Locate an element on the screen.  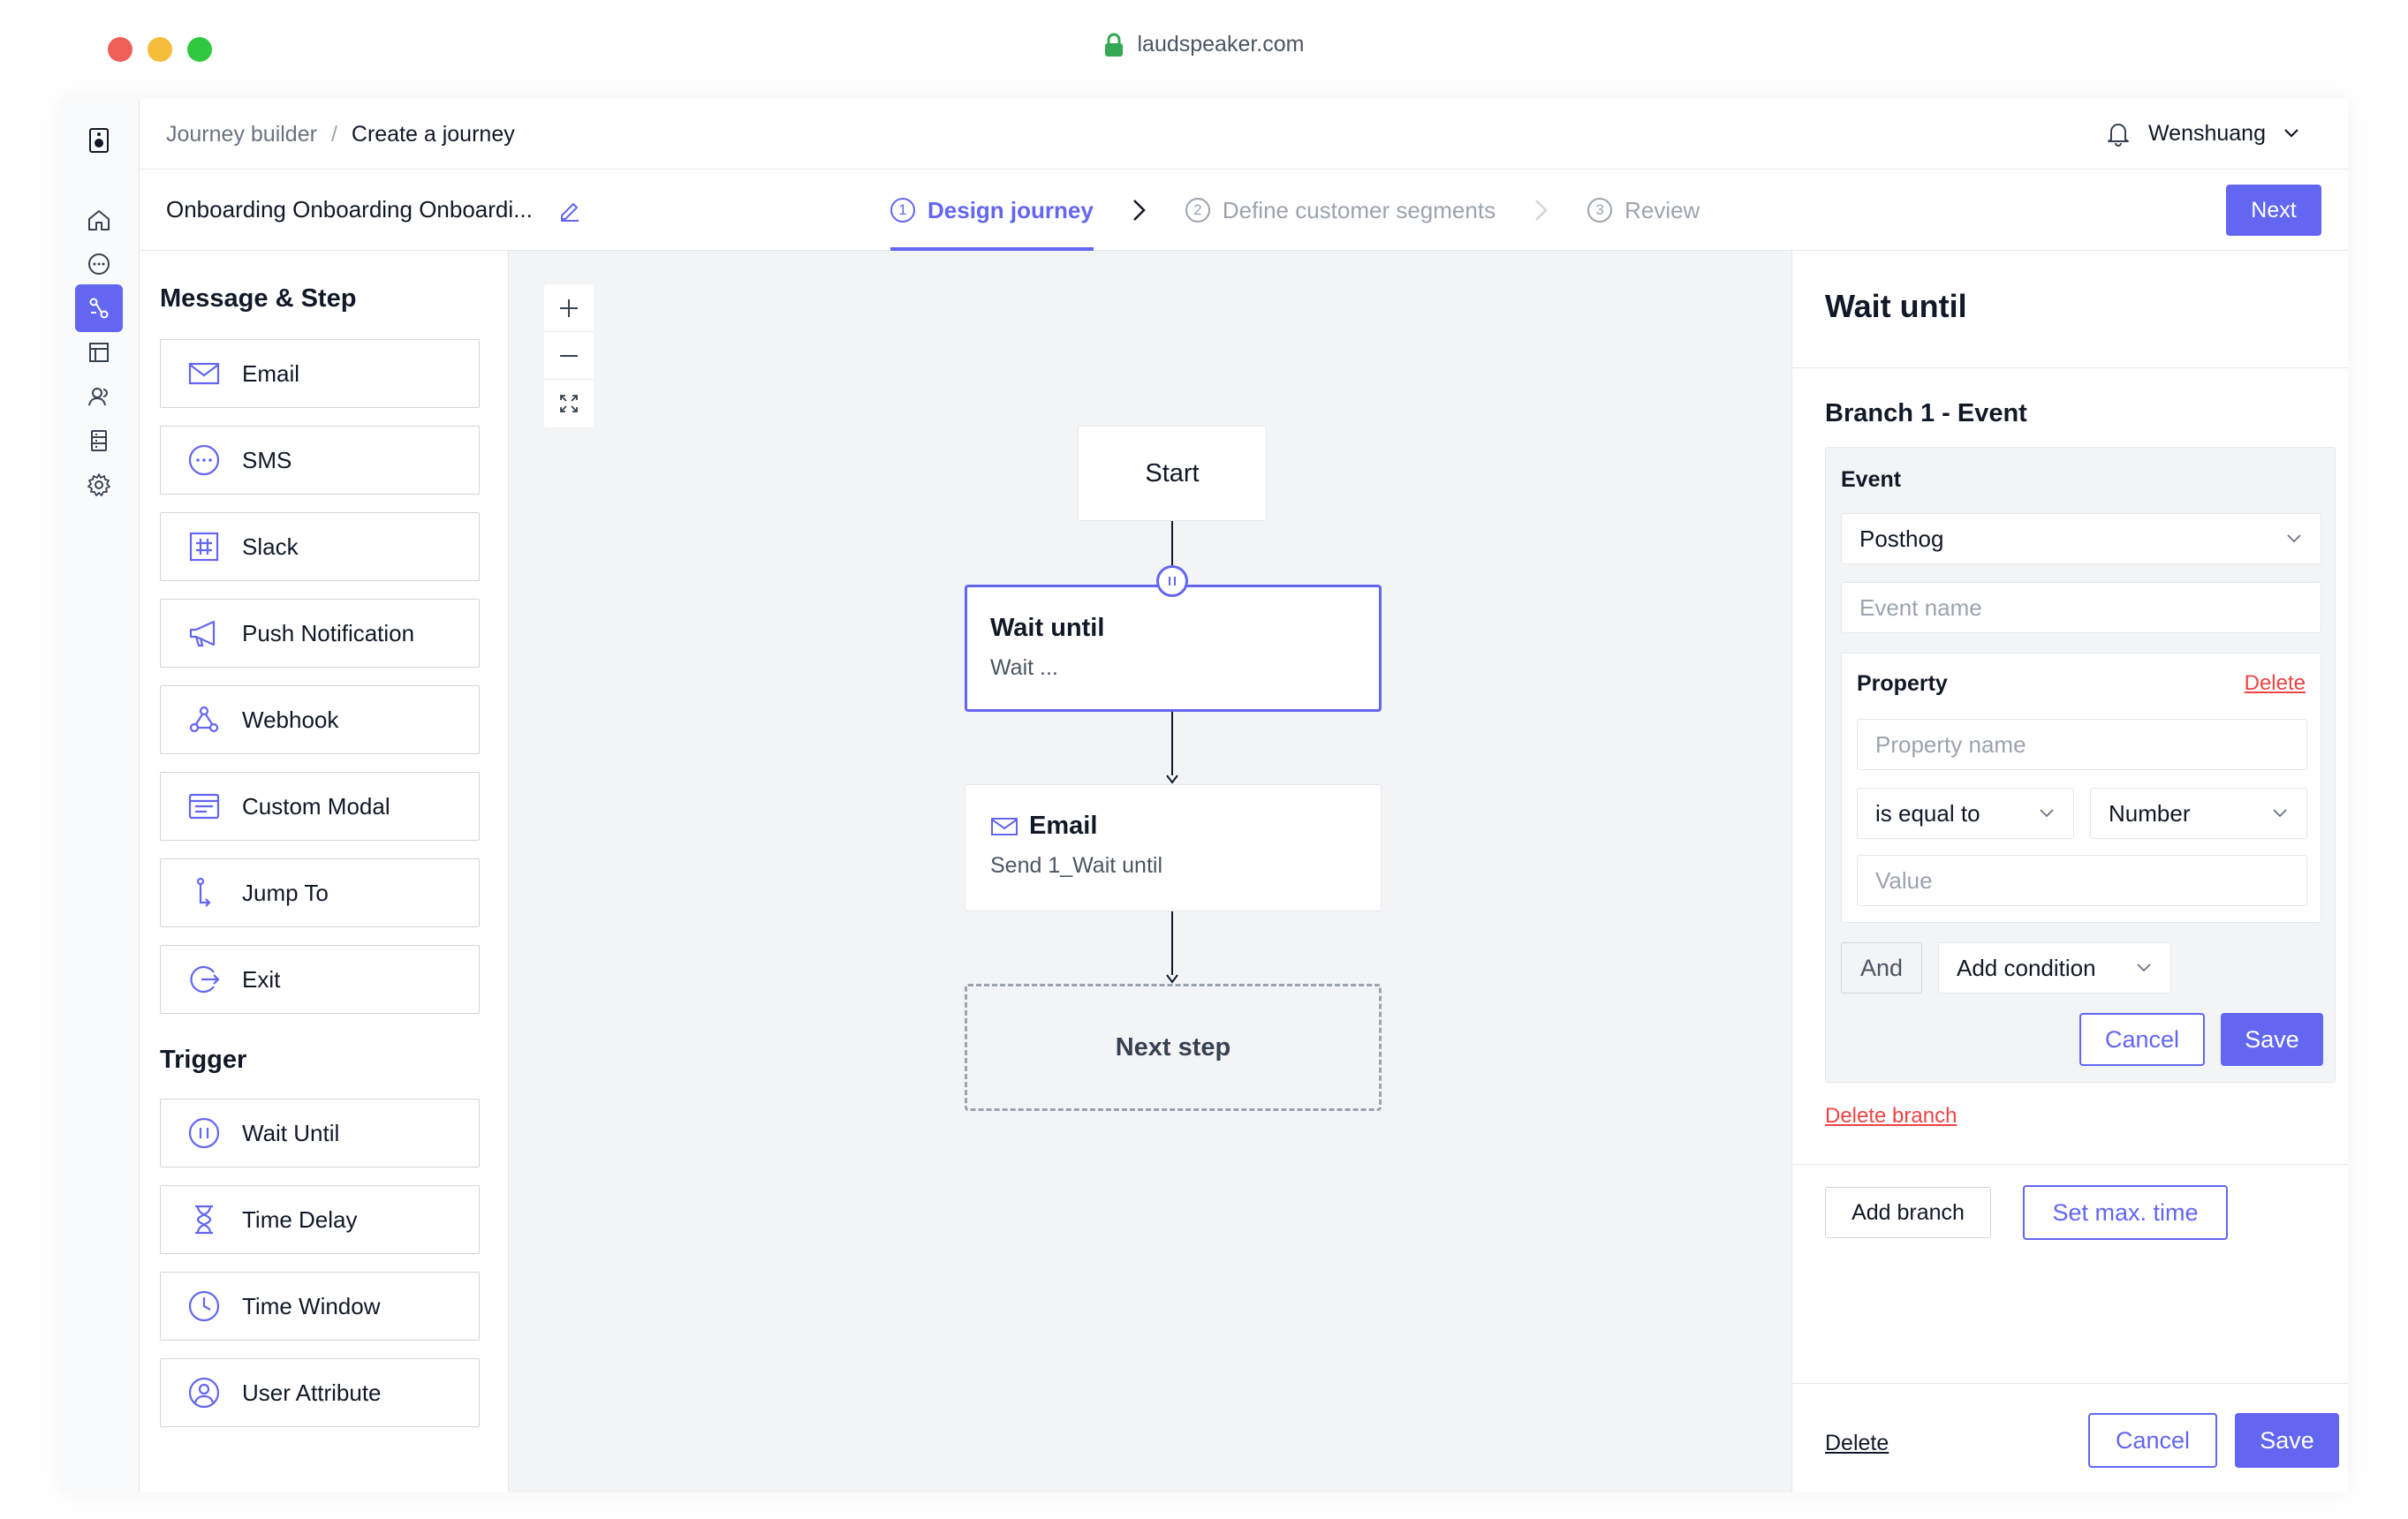
zoom-out-button is located at coordinates (569, 356).